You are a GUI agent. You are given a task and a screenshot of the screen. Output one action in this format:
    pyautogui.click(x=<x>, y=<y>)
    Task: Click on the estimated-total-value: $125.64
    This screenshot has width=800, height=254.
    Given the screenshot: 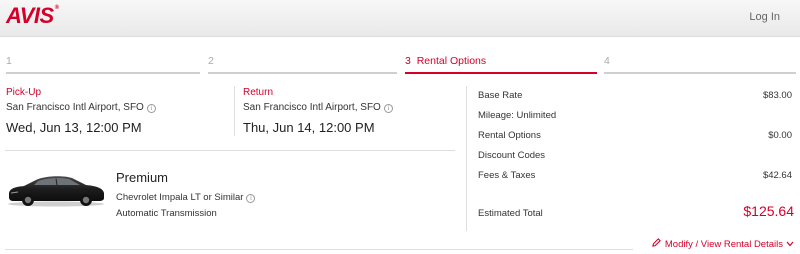 What is the action you would take?
    pyautogui.click(x=768, y=211)
    